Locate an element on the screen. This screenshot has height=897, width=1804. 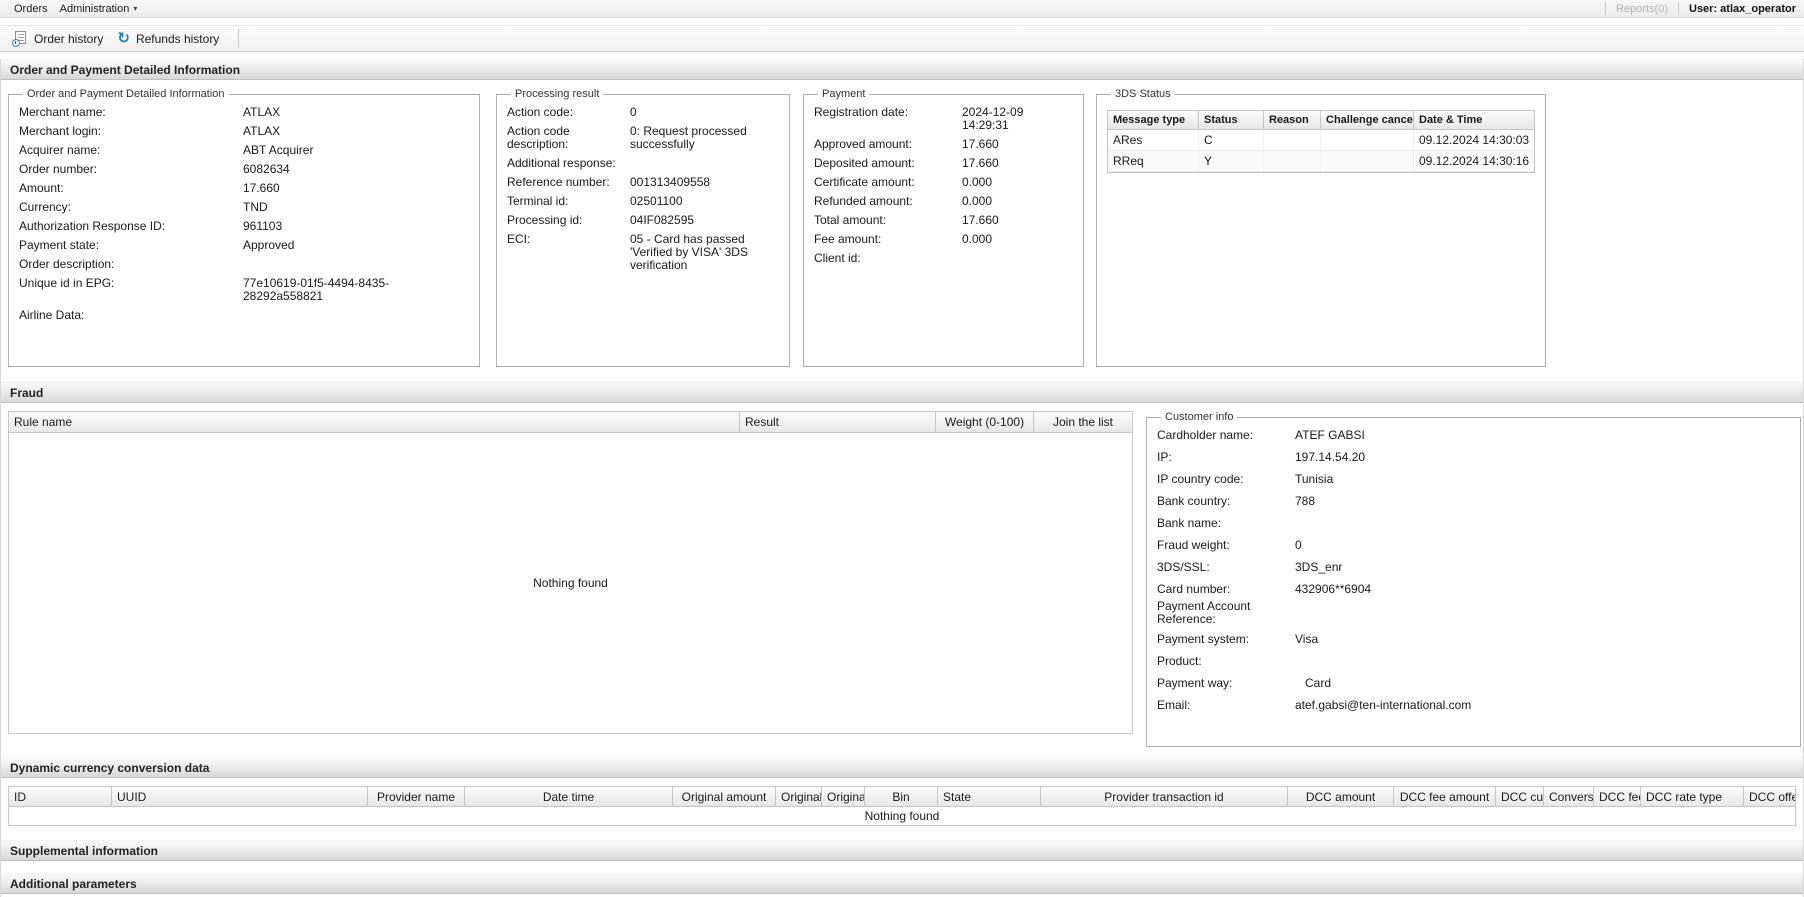
column-header-state: State is located at coordinates (989, 797).